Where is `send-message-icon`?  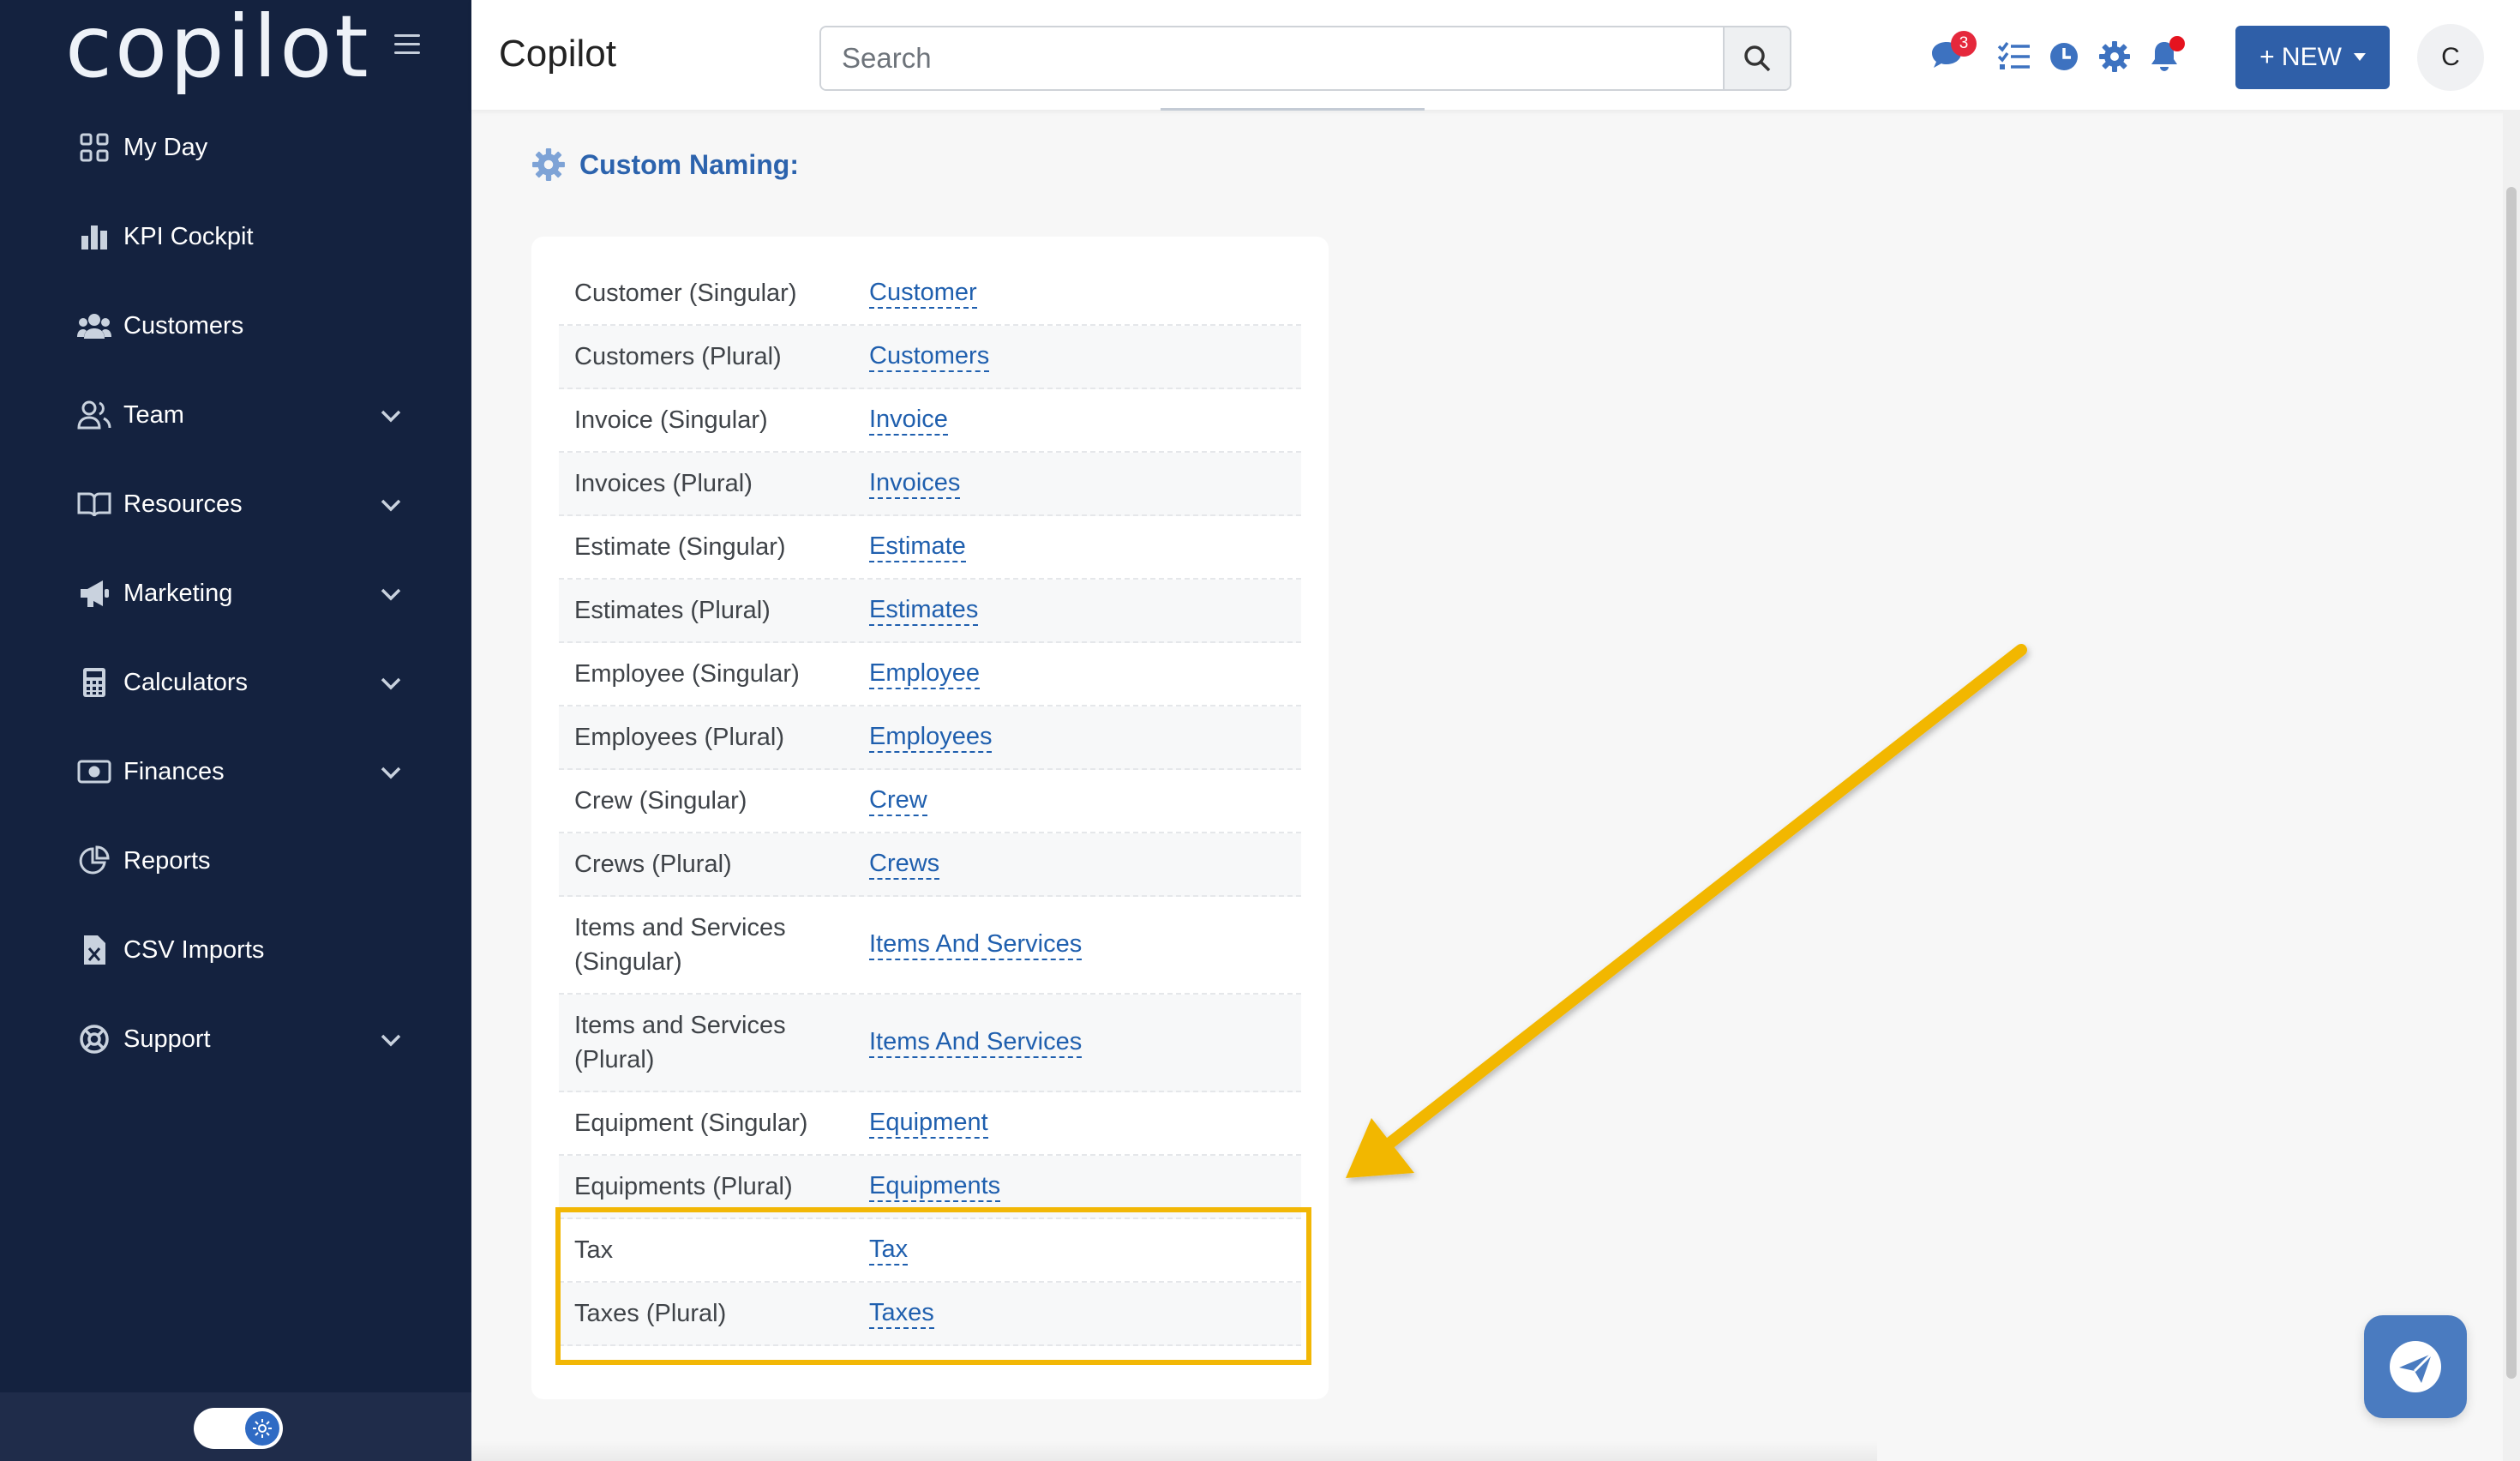
send-message-icon is located at coordinates (2415, 1366).